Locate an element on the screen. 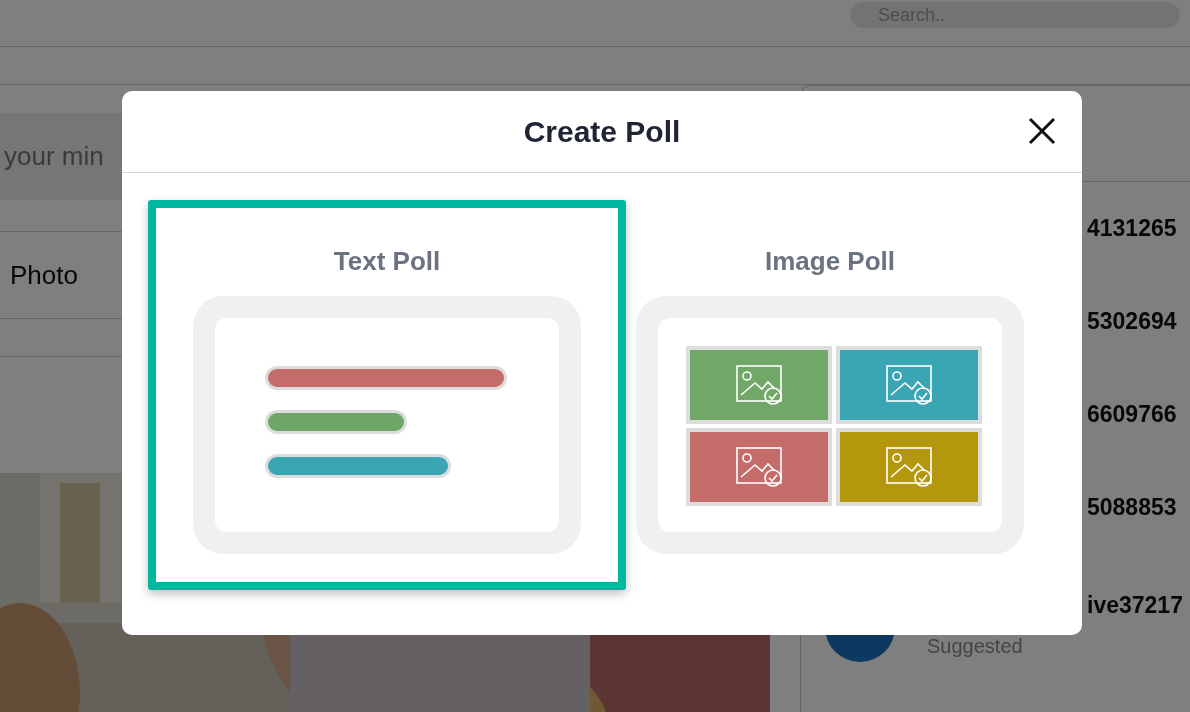 The width and height of the screenshot is (1190, 712). suggested-label: Suggested is located at coordinates (975, 646).